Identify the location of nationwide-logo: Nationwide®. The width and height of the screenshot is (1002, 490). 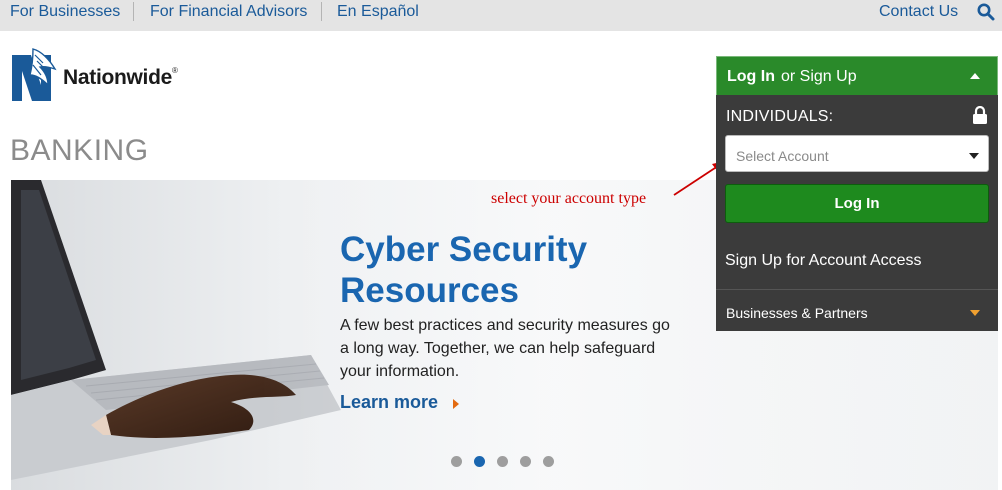
(116, 76).